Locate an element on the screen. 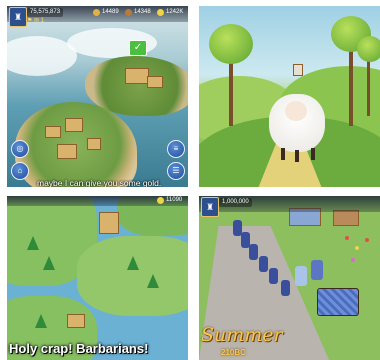 The width and height of the screenshot is (380, 360). world-icon: ◎ is located at coordinates (20, 149).